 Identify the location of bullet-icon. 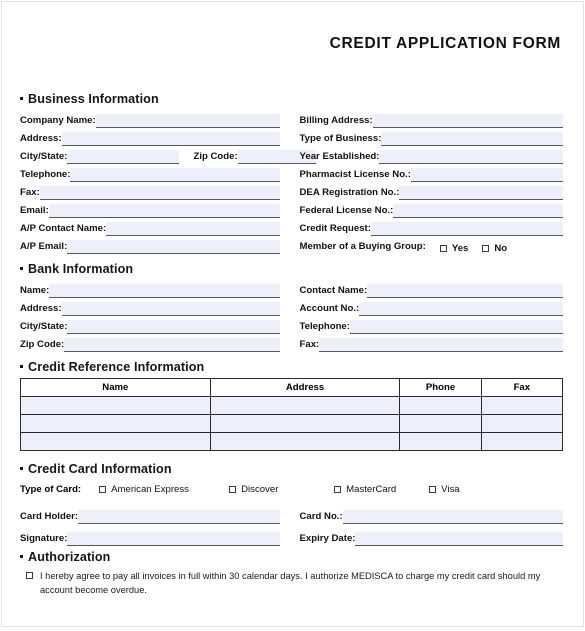
(21, 98).